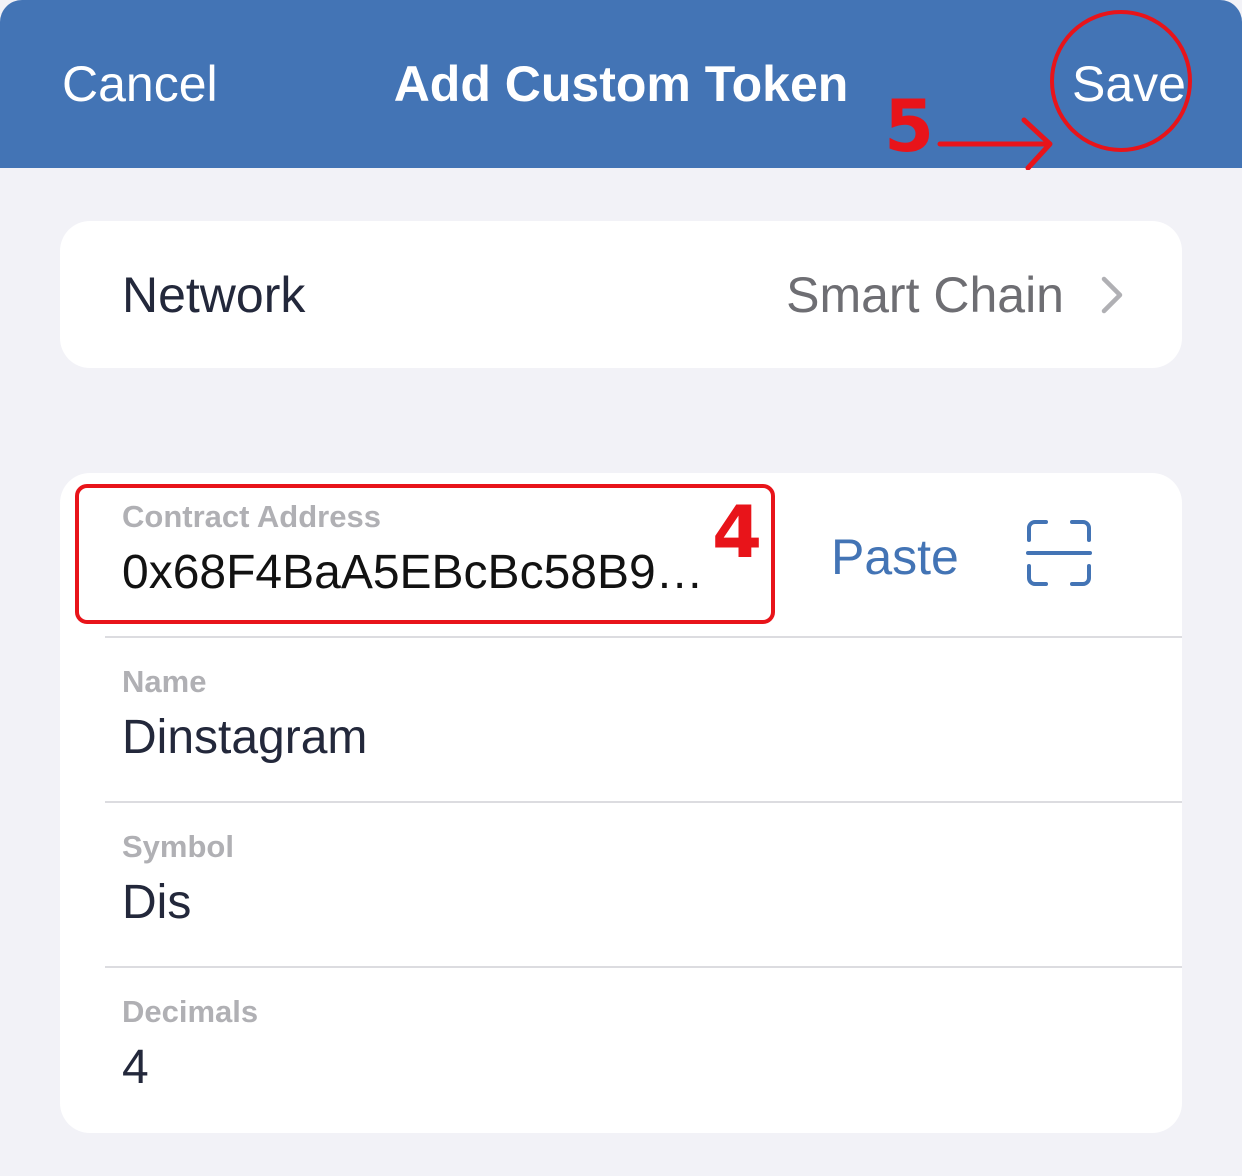  What do you see at coordinates (156, 903) in the screenshot?
I see `symbol-input: Dis` at bounding box center [156, 903].